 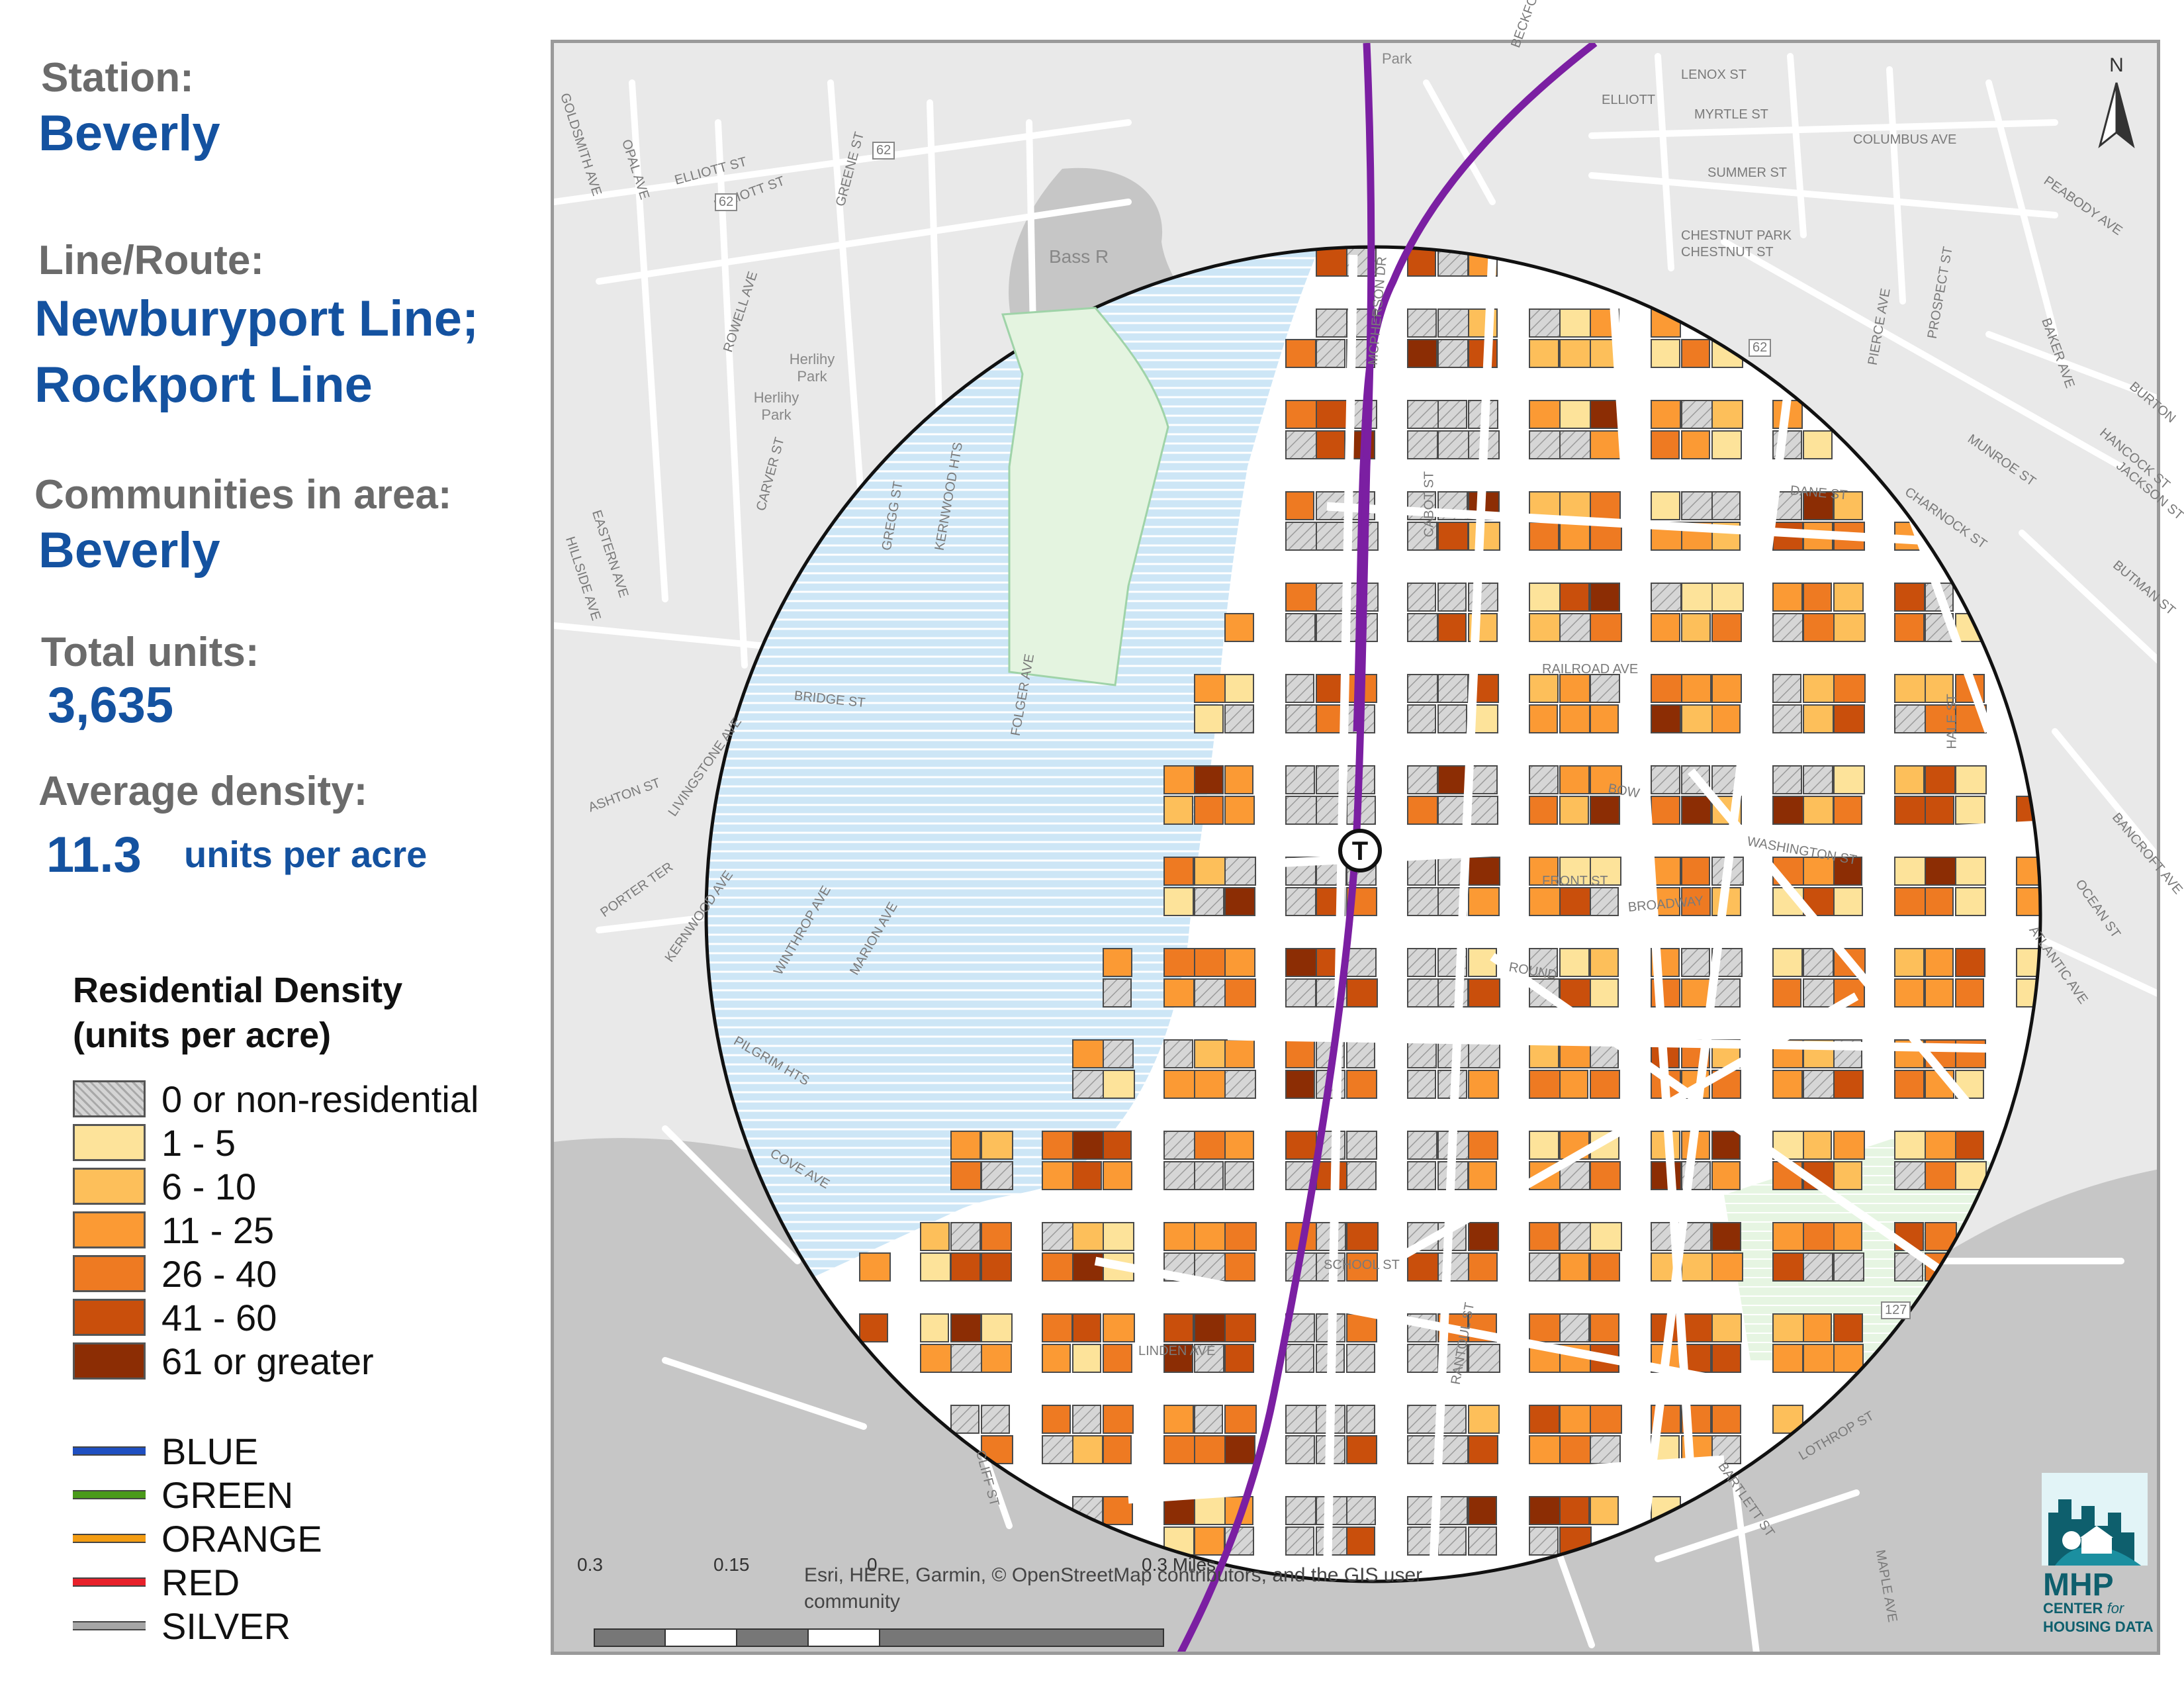 I want to click on logo-text-center: CENTER, so click(x=2073, y=1608).